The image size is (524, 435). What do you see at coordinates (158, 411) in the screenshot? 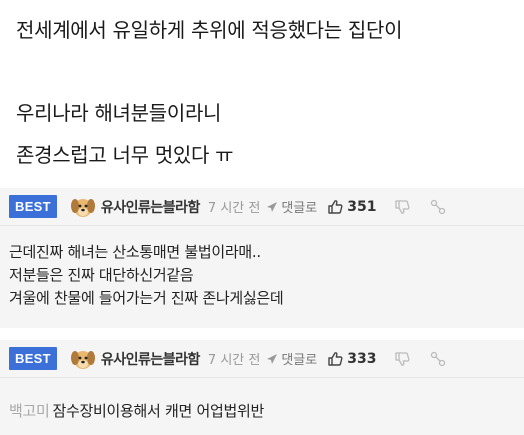
I see `comment-text-line: 잠수장비이용해서 캐면 어업법위반` at bounding box center [158, 411].